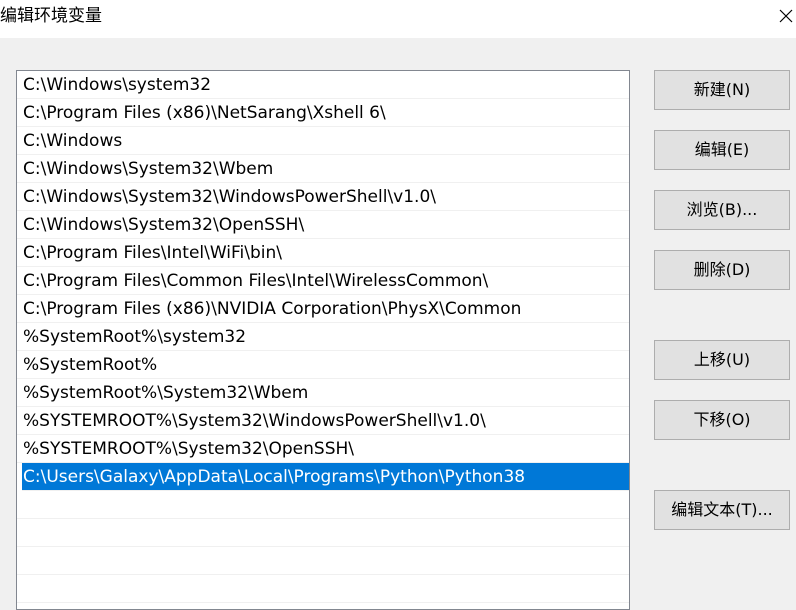 Image resolution: width=796 pixels, height=610 pixels. Describe the element at coordinates (722, 360) in the screenshot. I see `move-up-button: 上移(U)` at that location.